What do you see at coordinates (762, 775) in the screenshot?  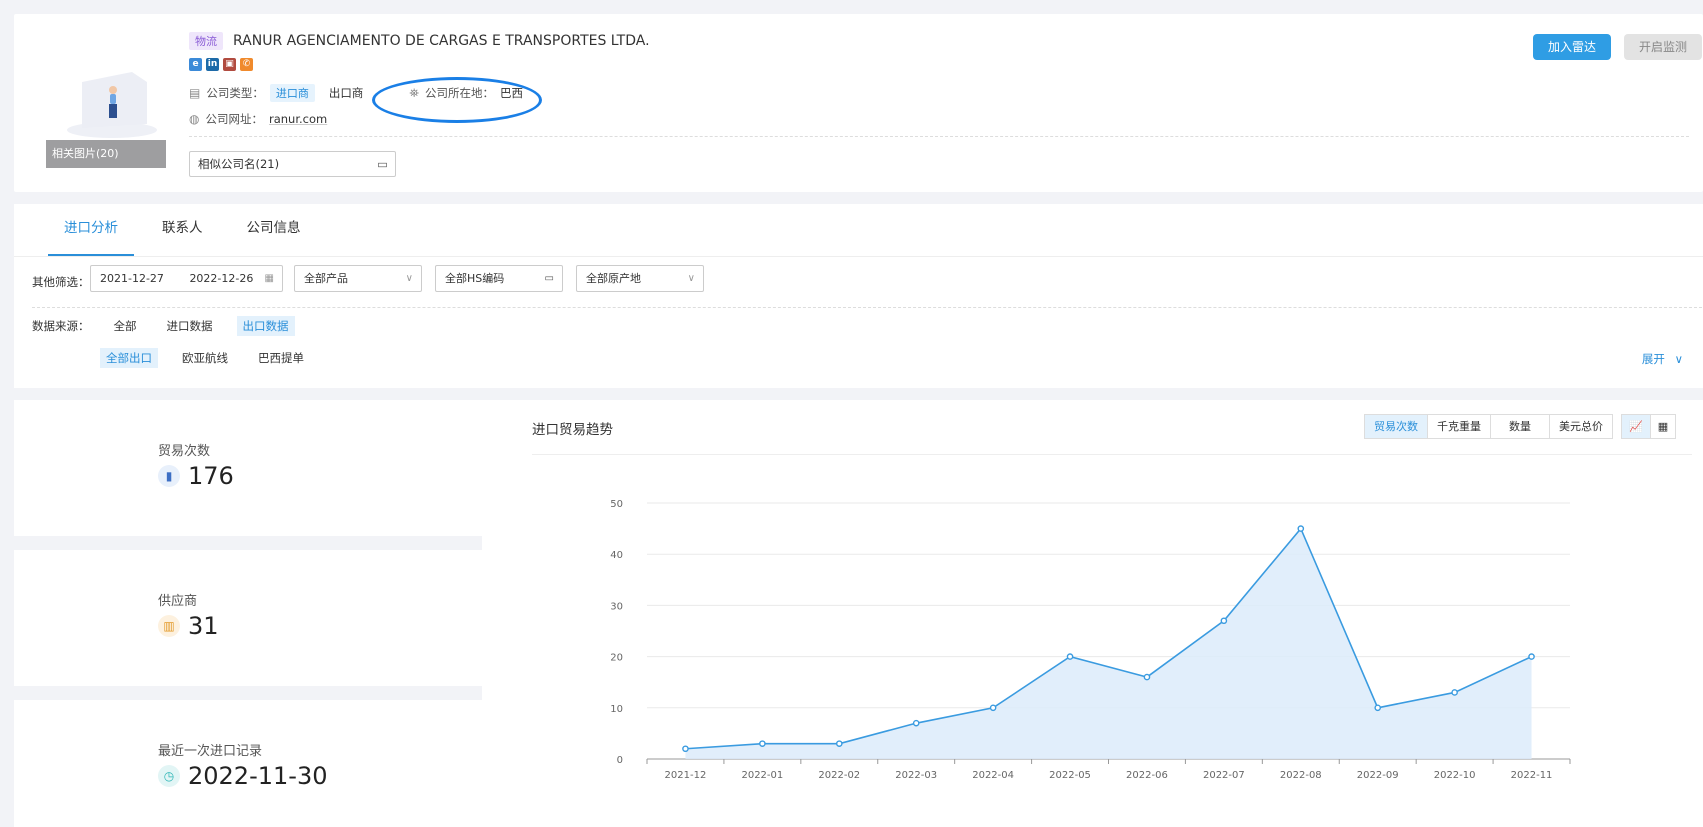 I see `x-tick-label: 2022-01` at bounding box center [762, 775].